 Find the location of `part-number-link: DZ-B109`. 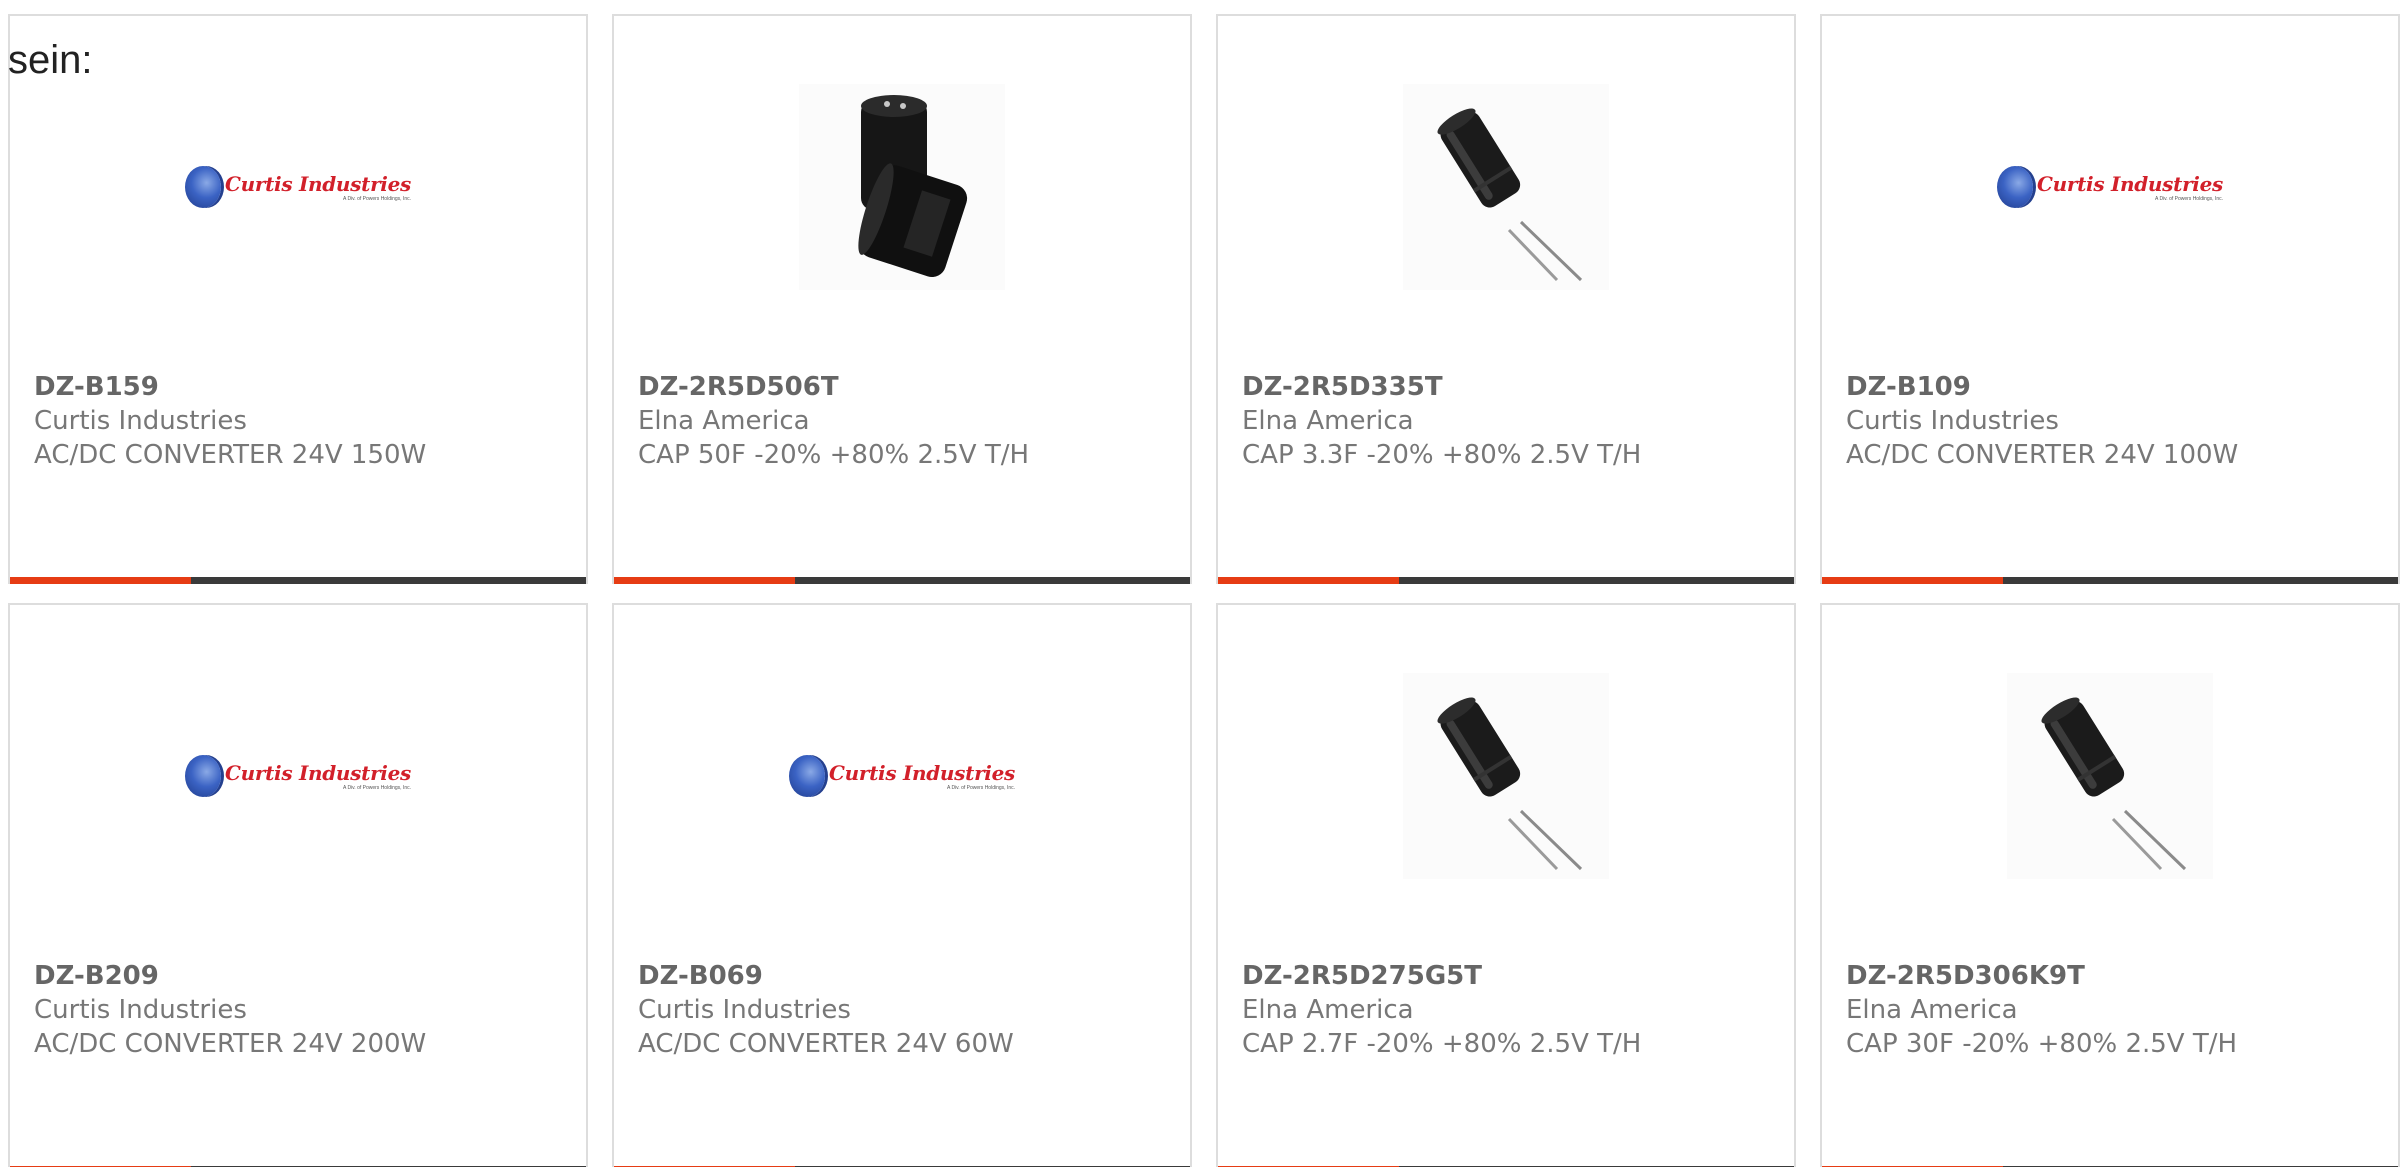

part-number-link: DZ-B109 is located at coordinates (2114, 387).